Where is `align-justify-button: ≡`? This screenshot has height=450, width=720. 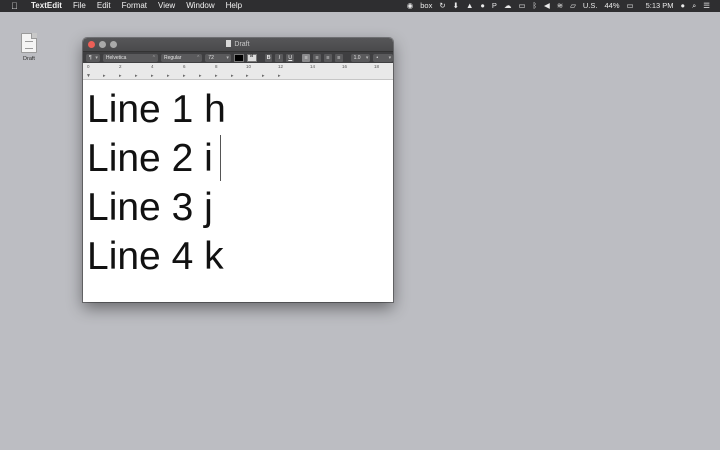
align-justify-button: ≡ is located at coordinates (338, 57).